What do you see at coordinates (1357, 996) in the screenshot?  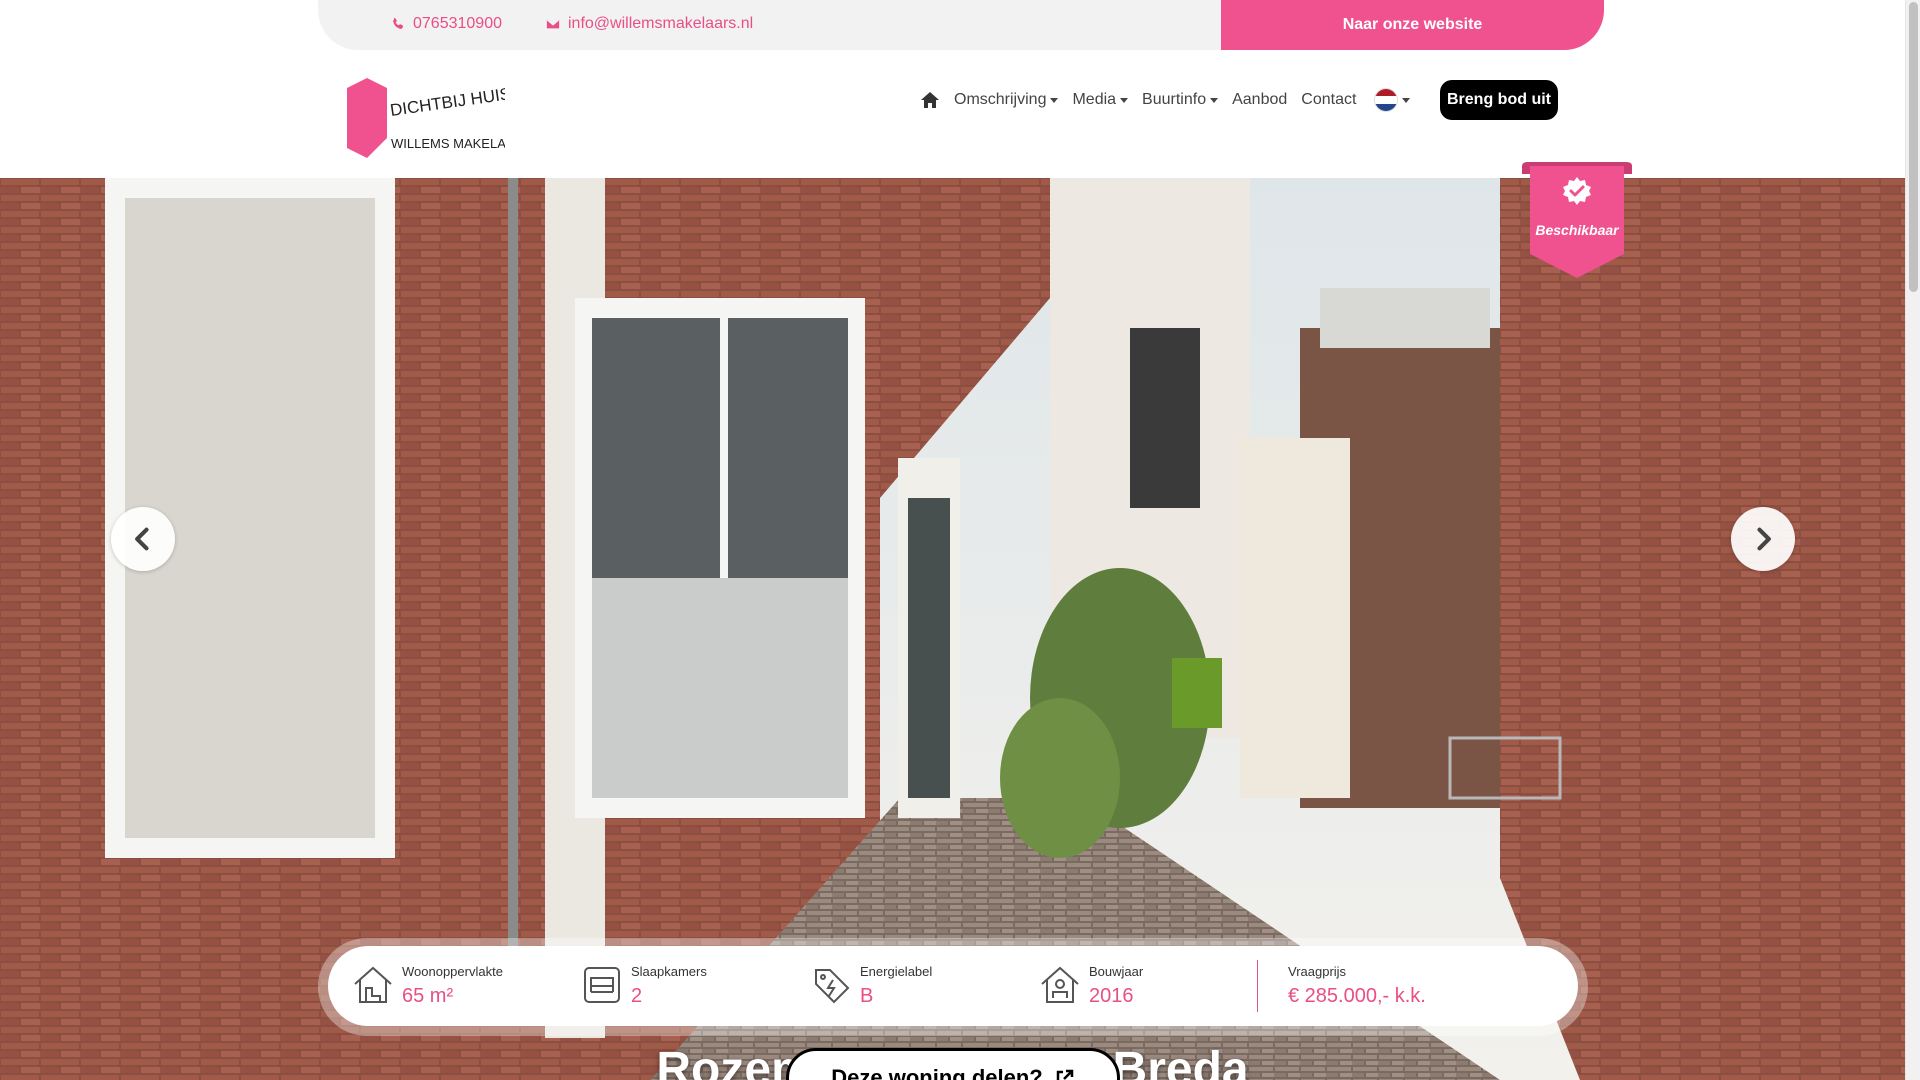 I see `stat-value: € 285.000,- k.k.` at bounding box center [1357, 996].